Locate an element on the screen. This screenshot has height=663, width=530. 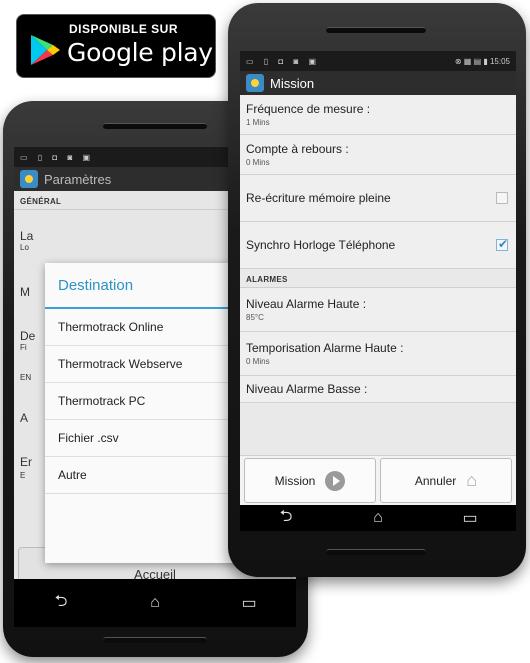
pref-high-alarm-level: Niveau Alarme Haute : 85°C is located at coordinates (378, 310).